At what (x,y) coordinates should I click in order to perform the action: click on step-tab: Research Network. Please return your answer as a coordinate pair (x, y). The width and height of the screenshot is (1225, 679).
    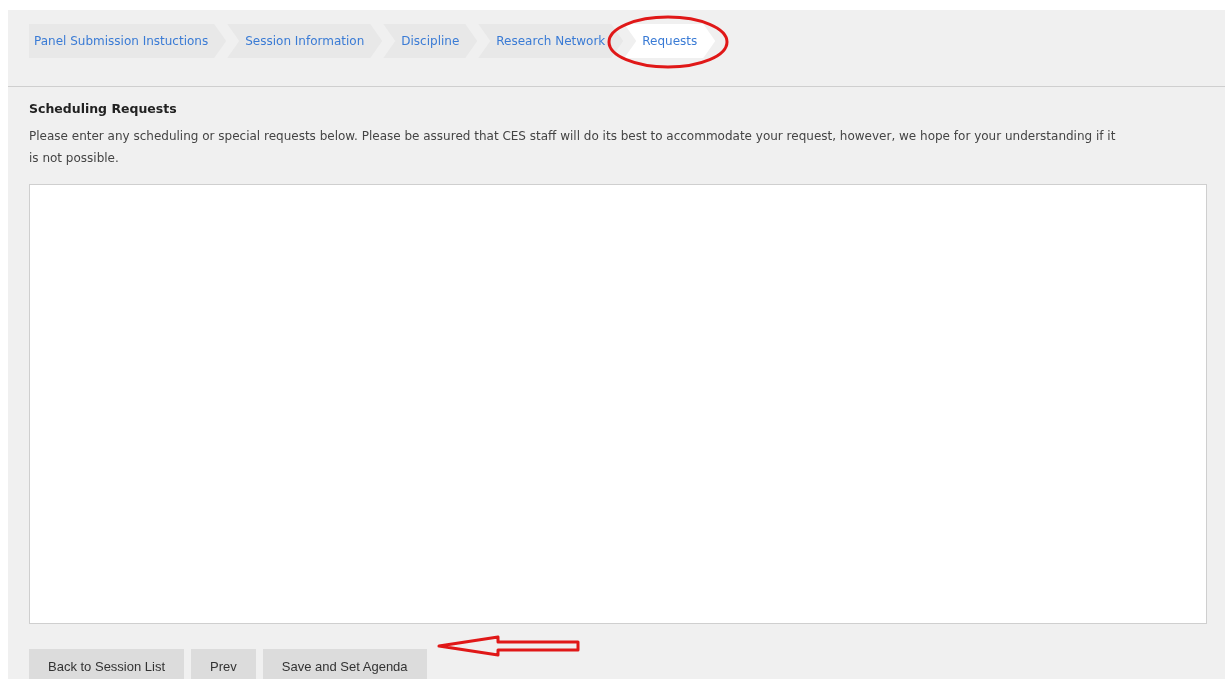
    Looking at the image, I should click on (551, 41).